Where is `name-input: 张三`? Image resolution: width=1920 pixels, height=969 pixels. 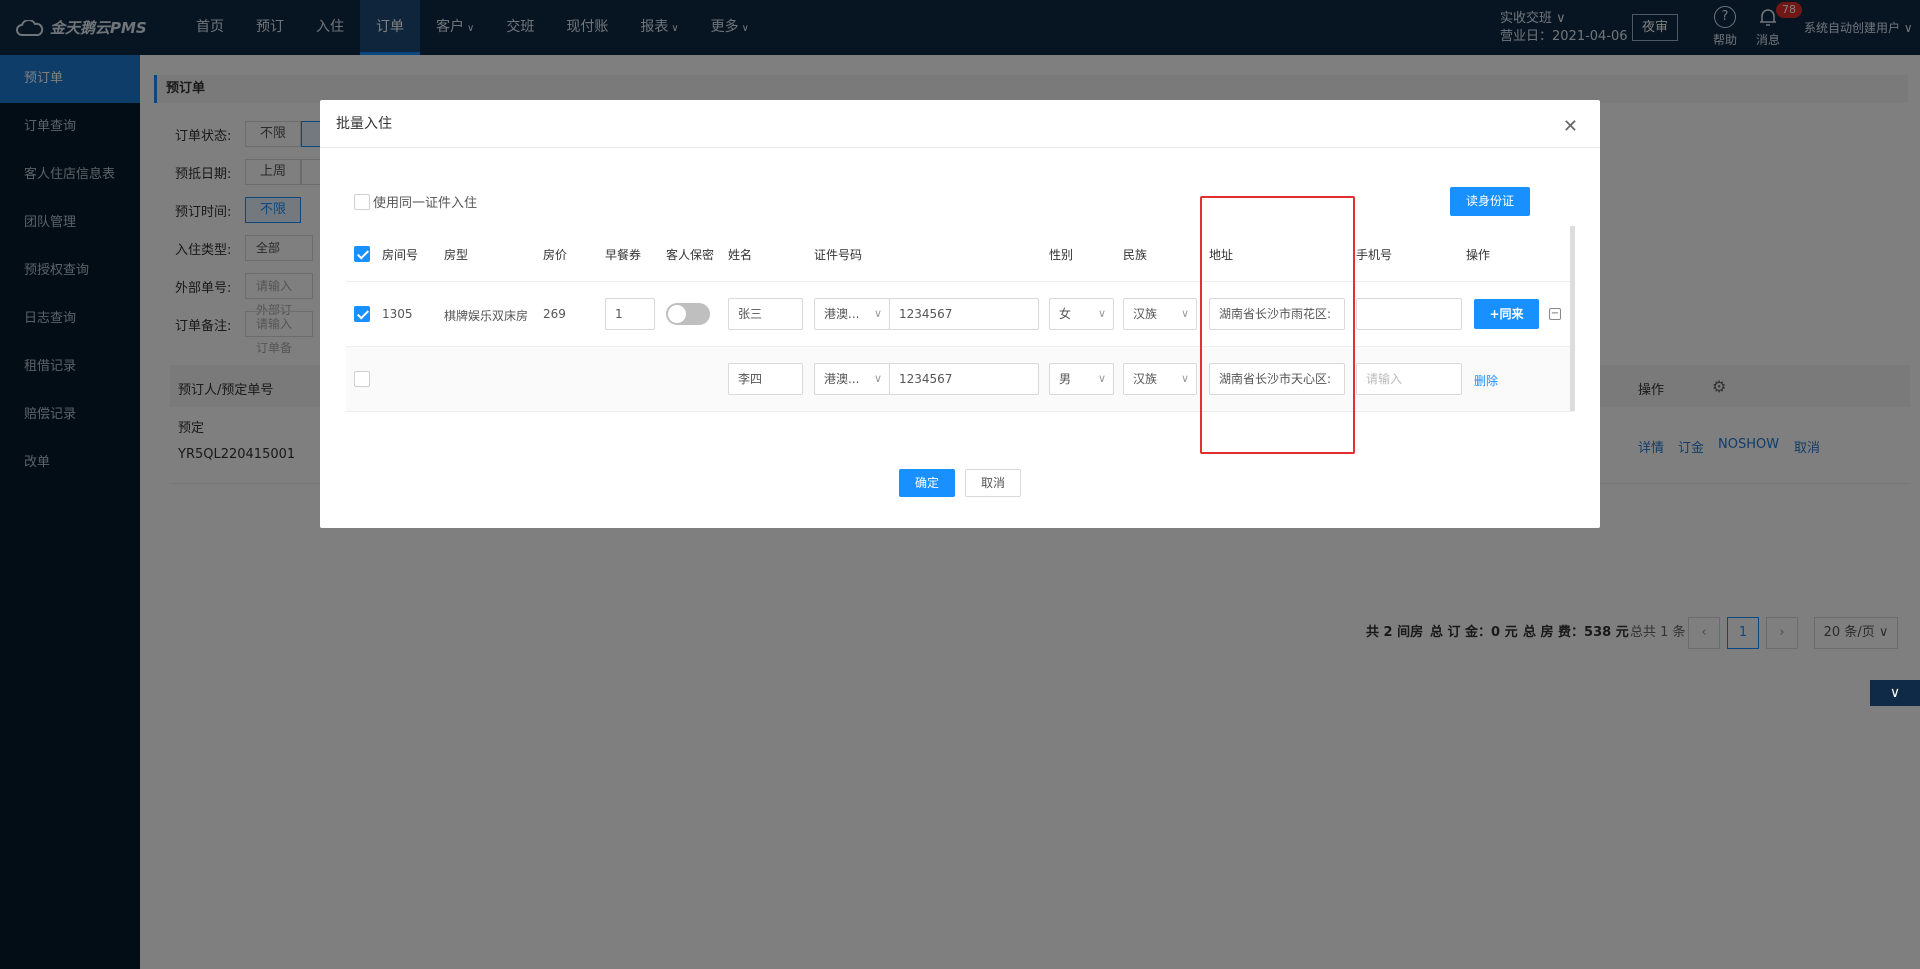
name-input: 张三 is located at coordinates (765, 314).